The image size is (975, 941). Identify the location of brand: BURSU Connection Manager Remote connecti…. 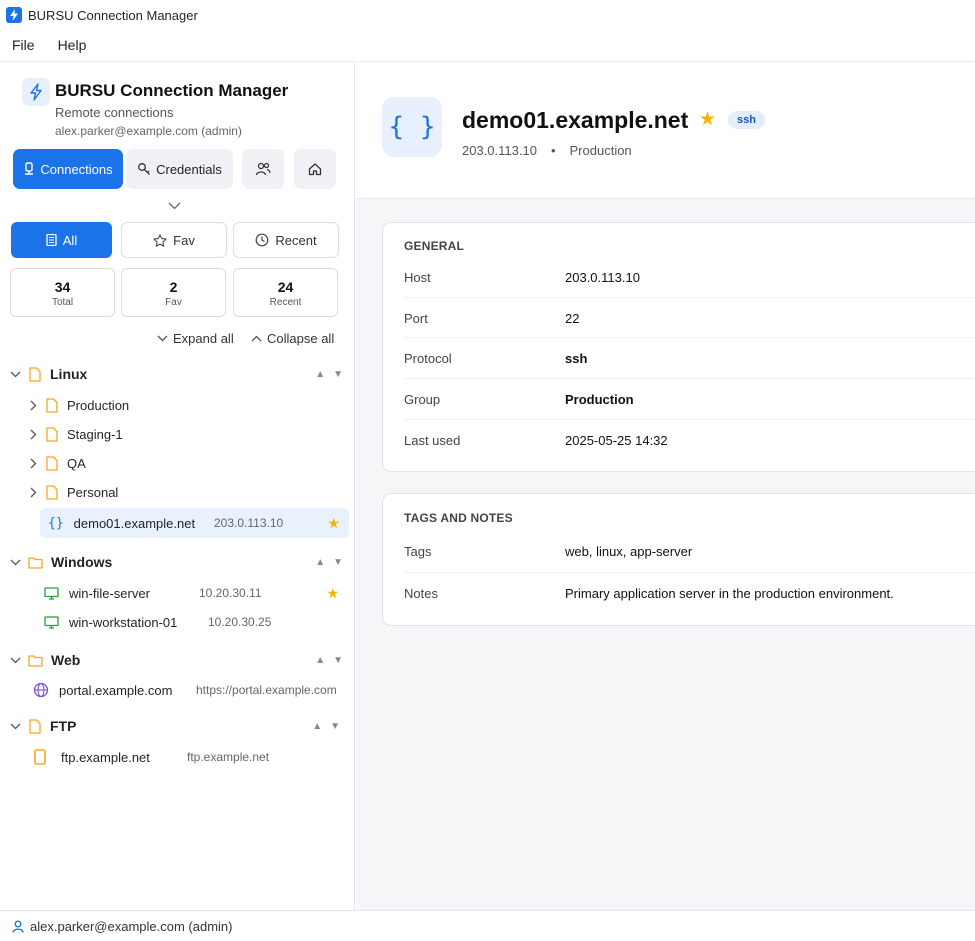
(155, 108).